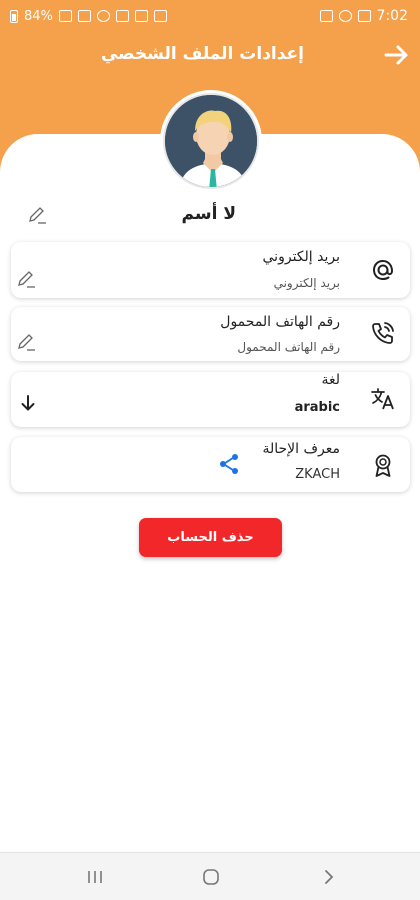 The image size is (420, 900). I want to click on at-sign-icon, so click(383, 270).